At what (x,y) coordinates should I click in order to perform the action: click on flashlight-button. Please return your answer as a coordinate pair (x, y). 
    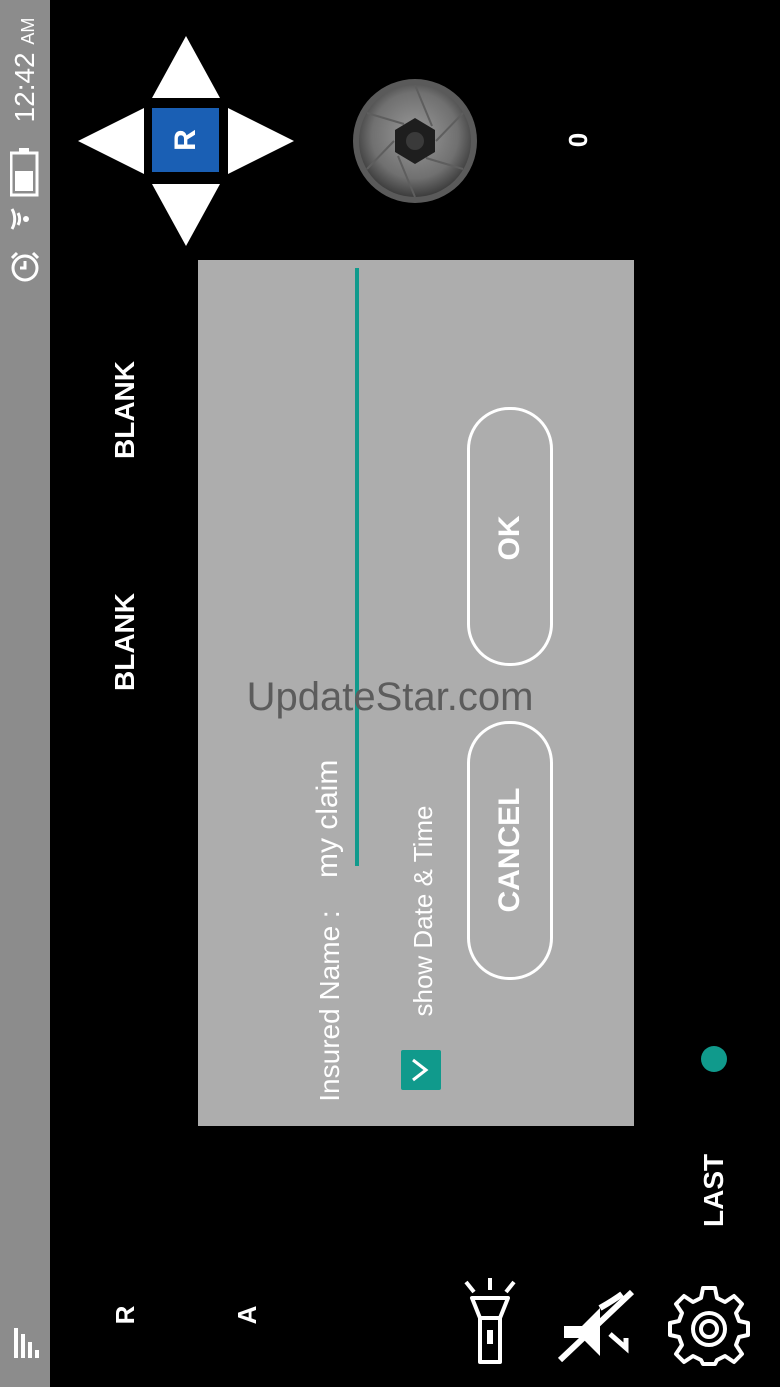
    Looking at the image, I should click on (490, 1323).